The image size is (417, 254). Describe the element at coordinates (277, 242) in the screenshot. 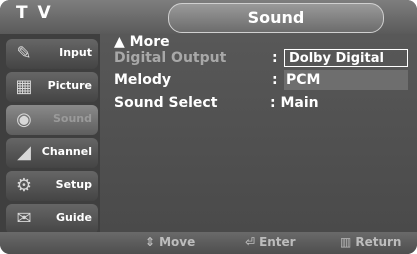

I see `enter-label: Enter` at that location.